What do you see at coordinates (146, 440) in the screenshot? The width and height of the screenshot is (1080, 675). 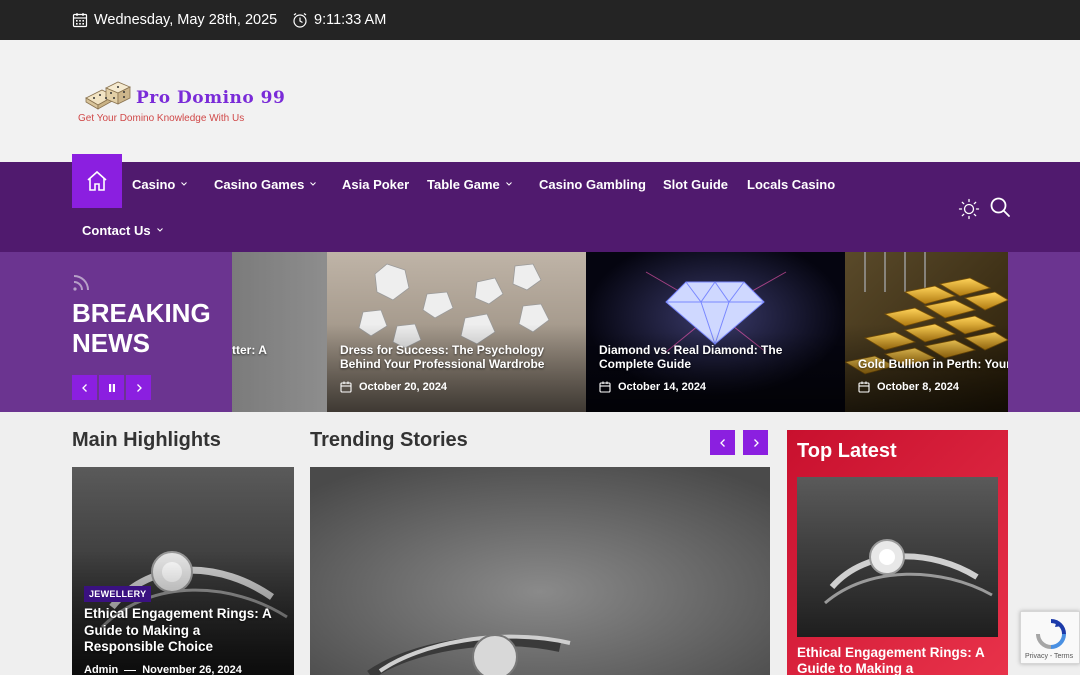 I see `main-highlights-heading: Main Highlights` at bounding box center [146, 440].